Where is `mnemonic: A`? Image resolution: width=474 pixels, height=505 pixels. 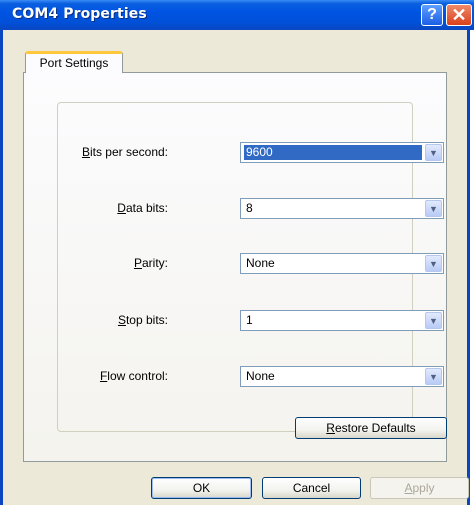
mnemonic: A is located at coordinates (408, 488).